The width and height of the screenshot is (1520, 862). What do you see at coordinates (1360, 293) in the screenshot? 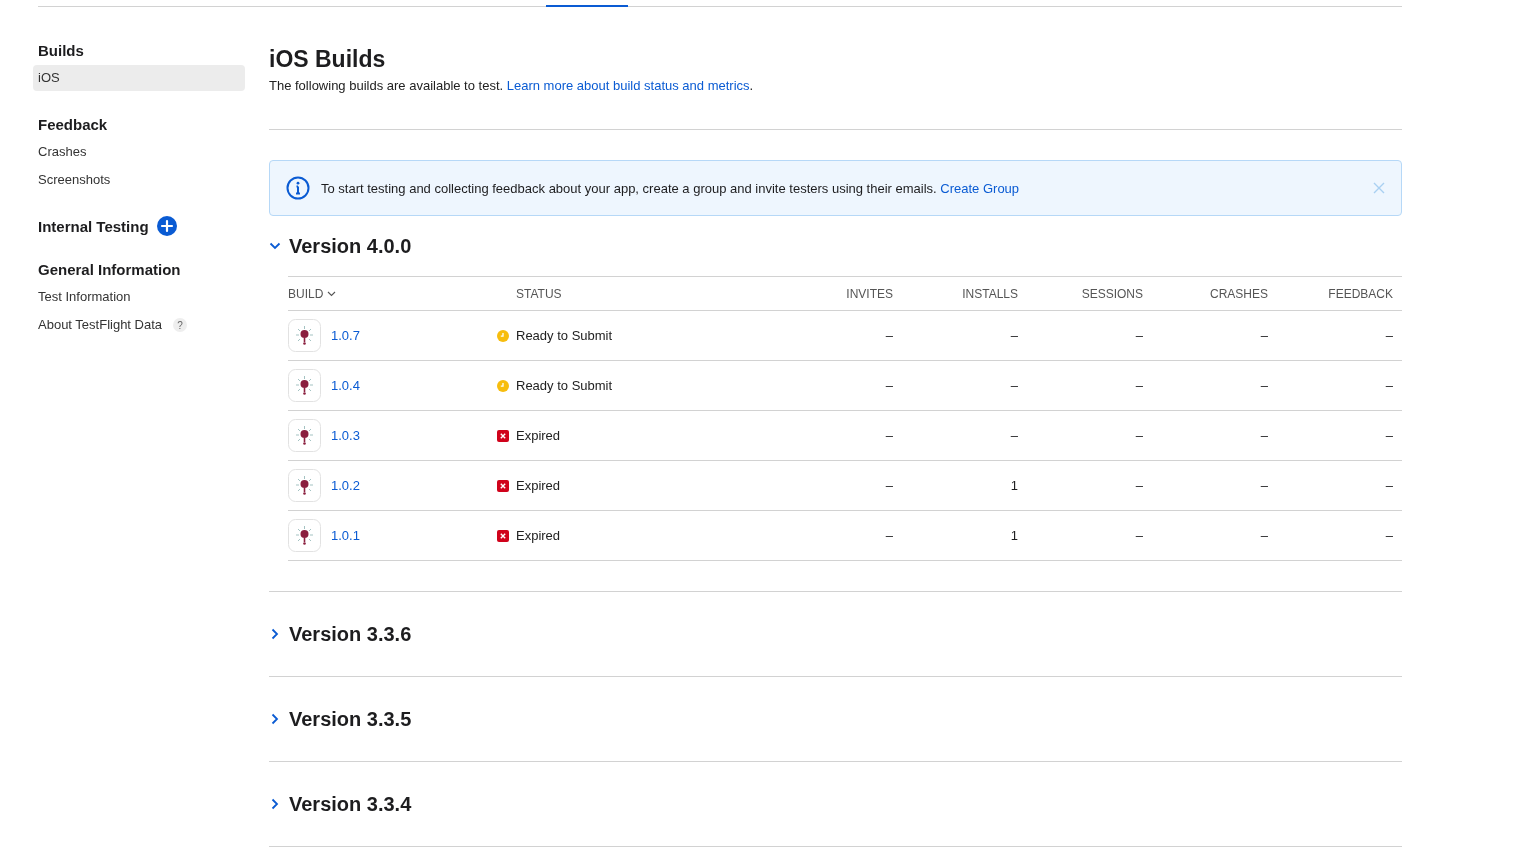
I see `column-header: FEEDBACK` at bounding box center [1360, 293].